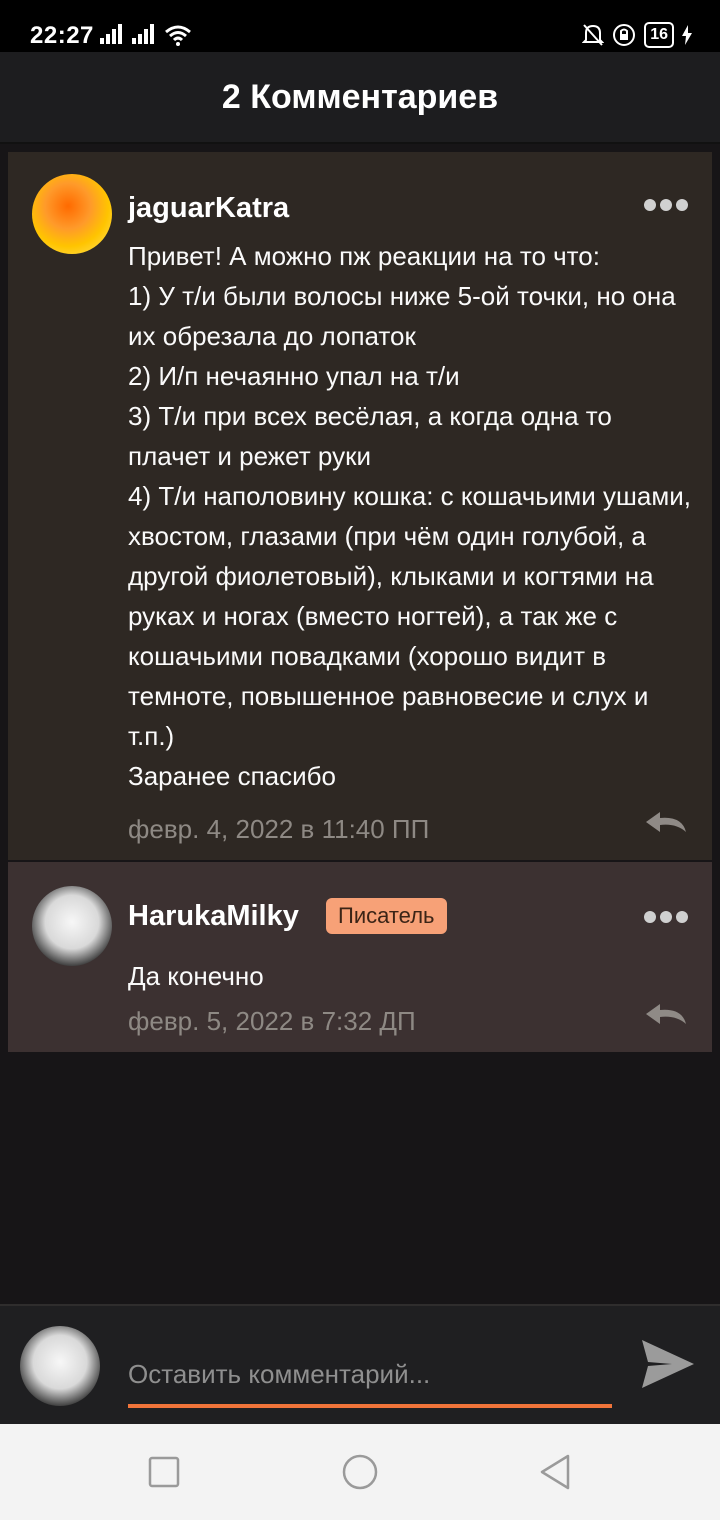  Describe the element at coordinates (370, 1376) in the screenshot. I see `comment-input` at that location.